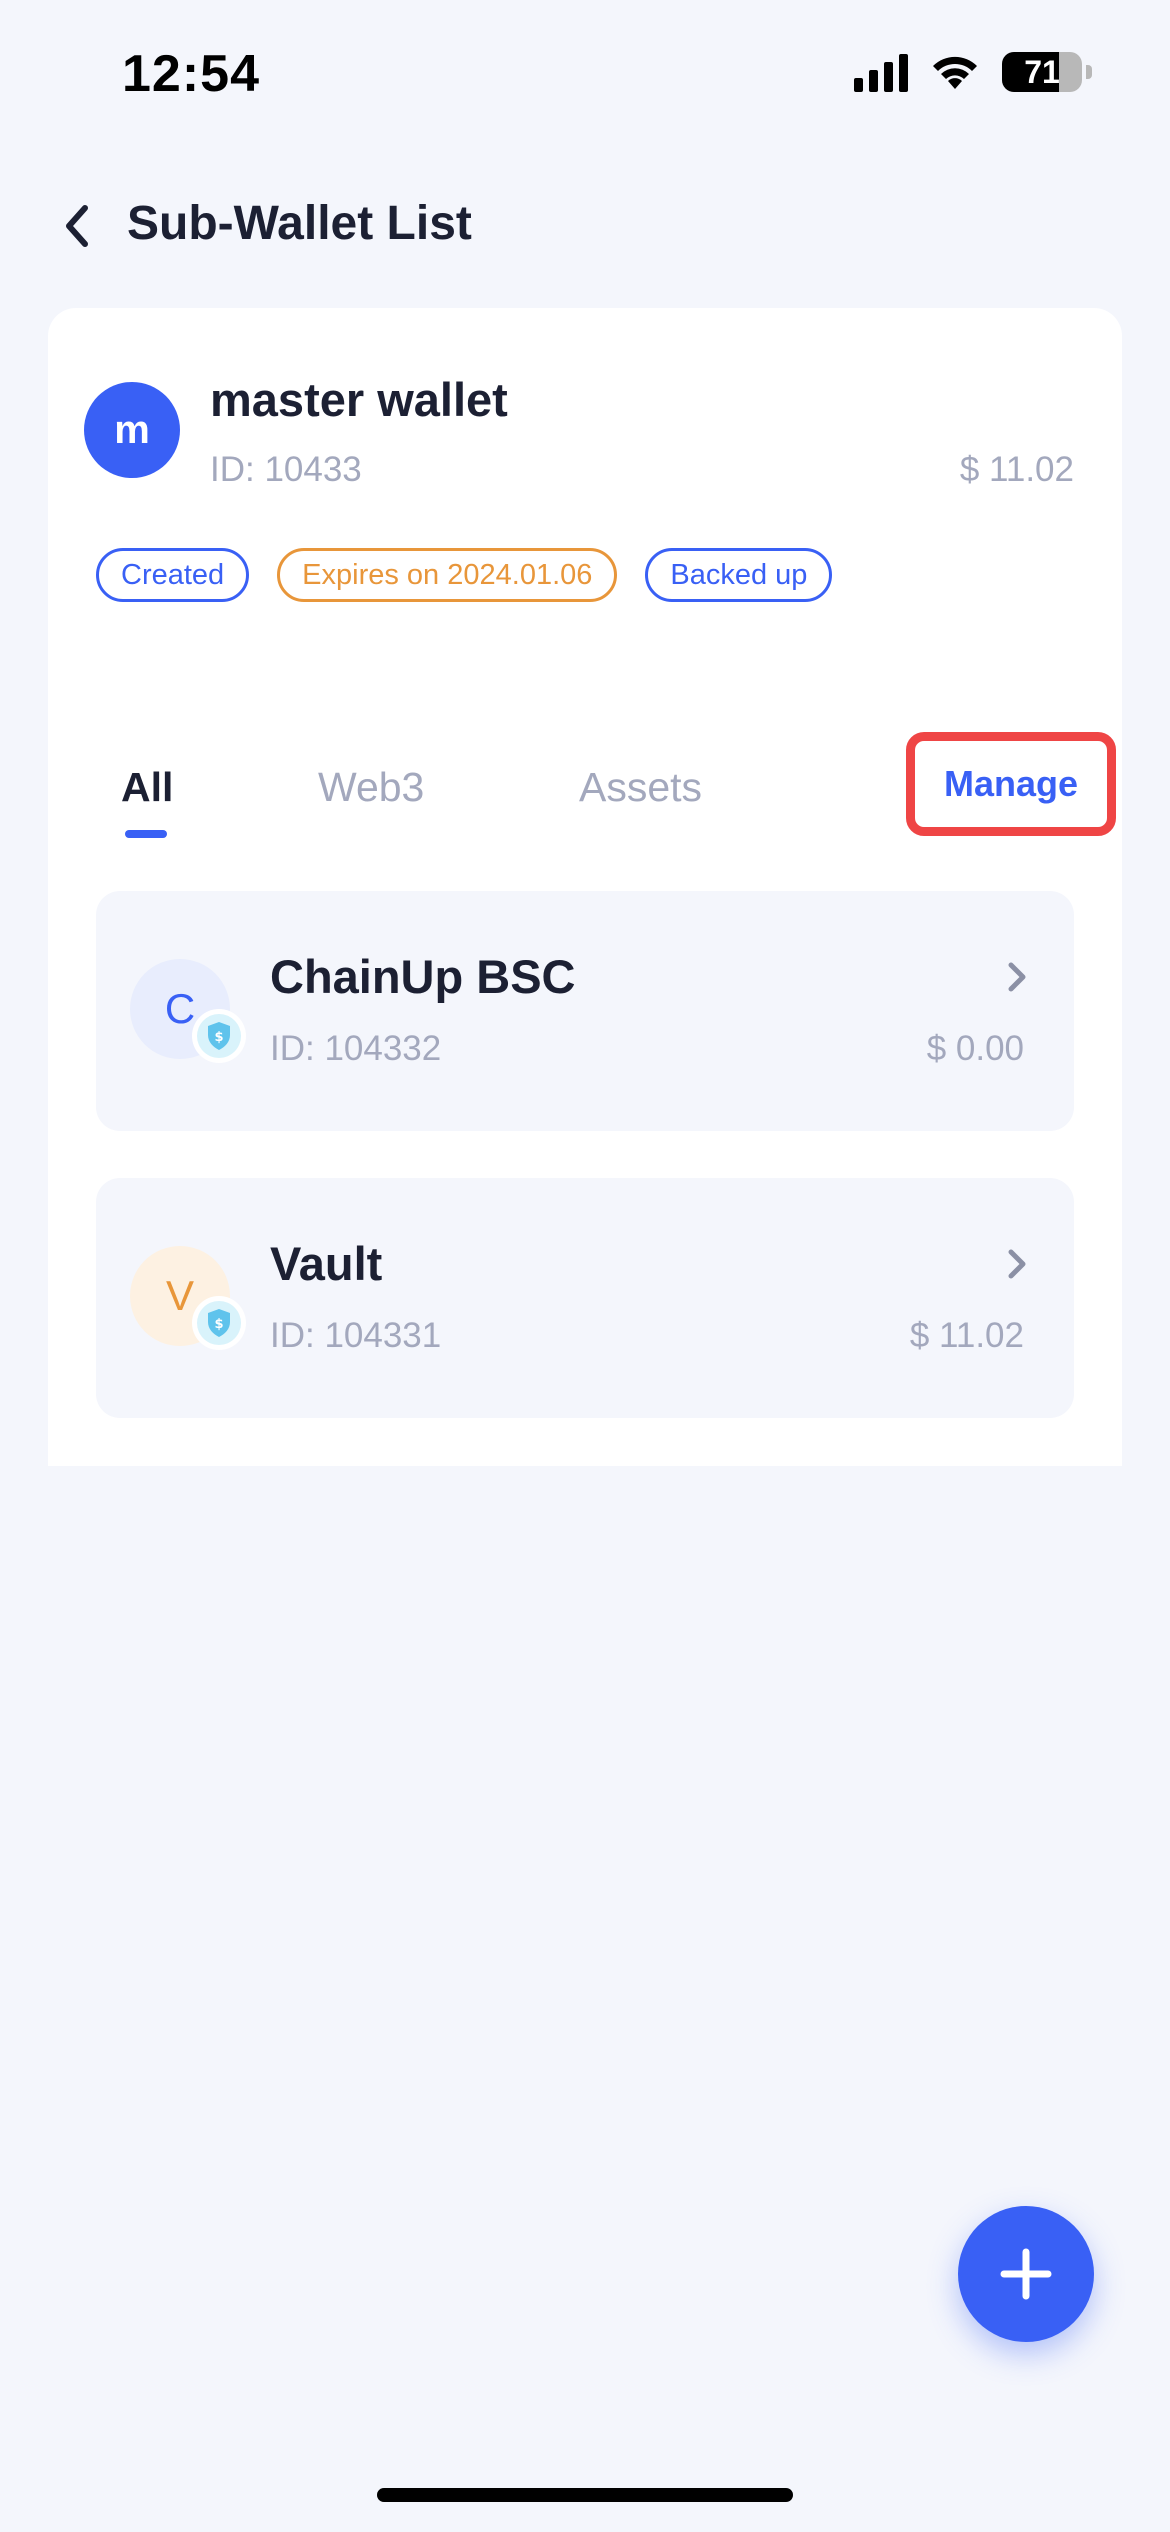 Image resolution: width=1170 pixels, height=2532 pixels. What do you see at coordinates (966, 1335) in the screenshot?
I see `wallet-balance: $ 11.02` at bounding box center [966, 1335].